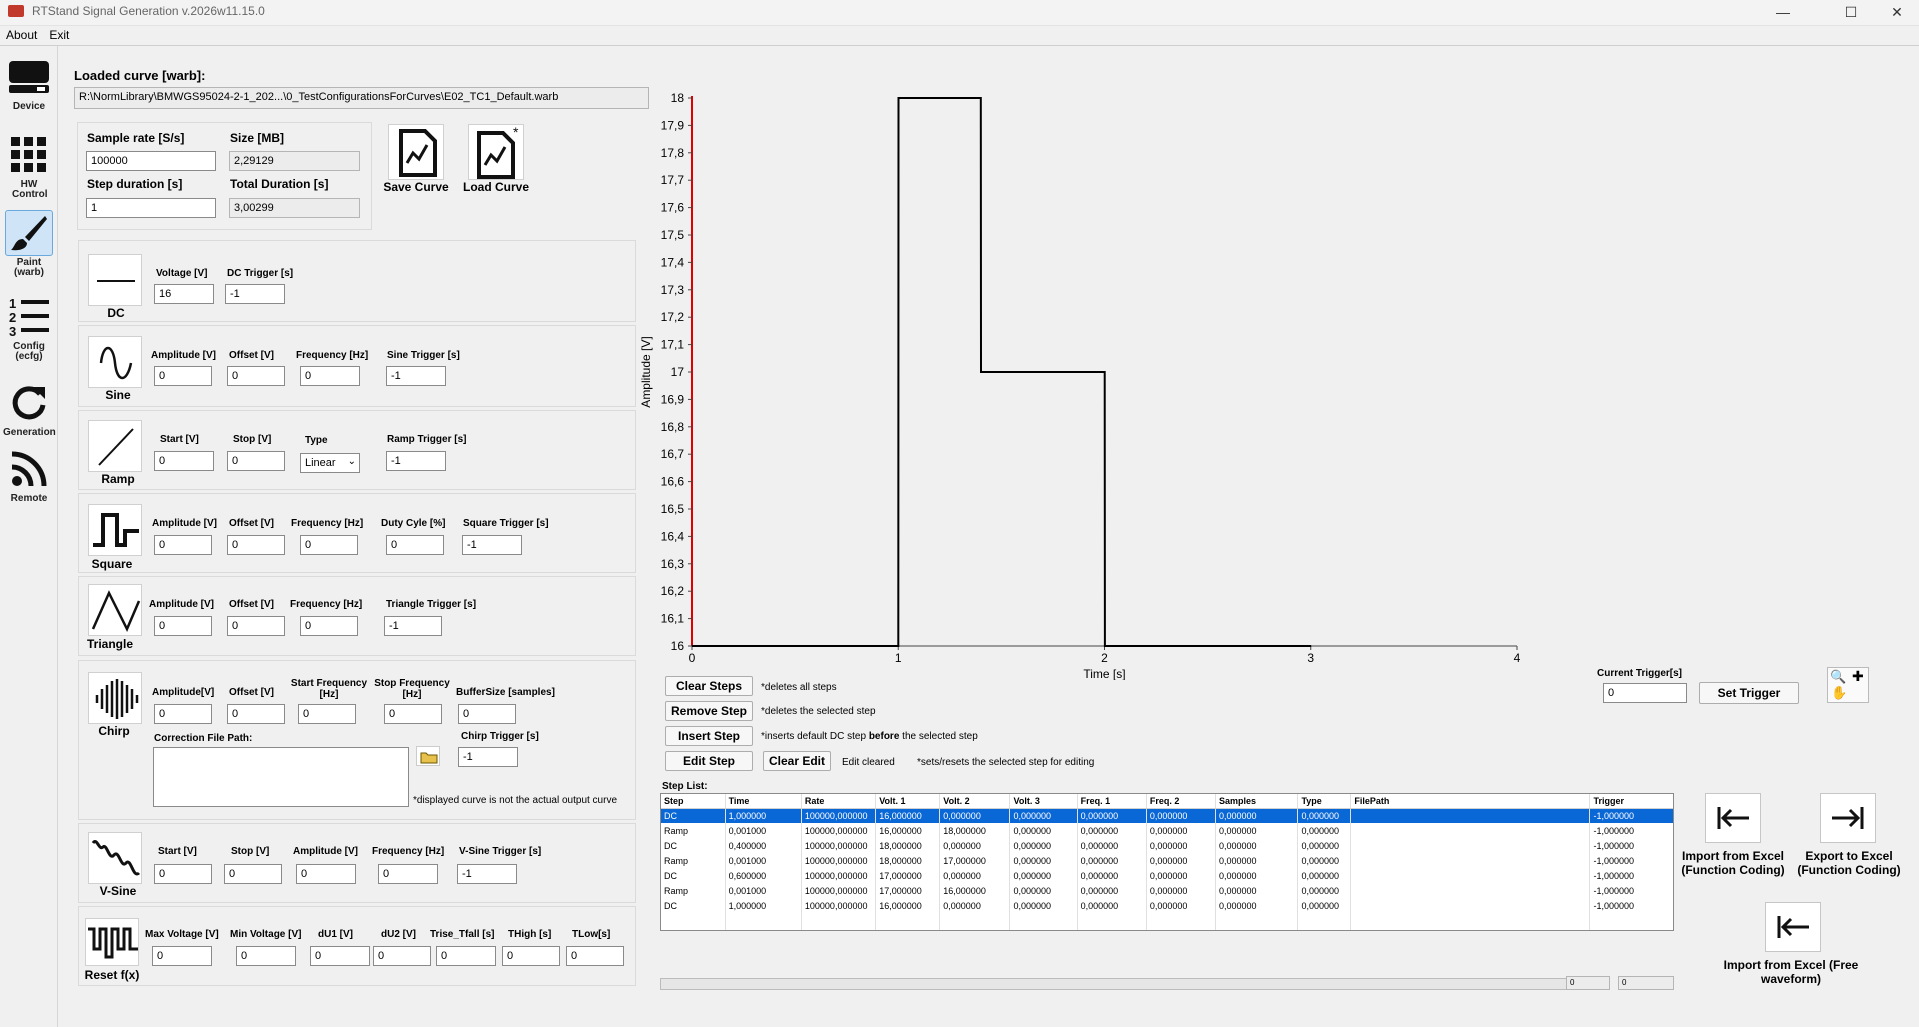 The width and height of the screenshot is (1919, 1027). I want to click on sample-rate-input: 100000, so click(151, 161).